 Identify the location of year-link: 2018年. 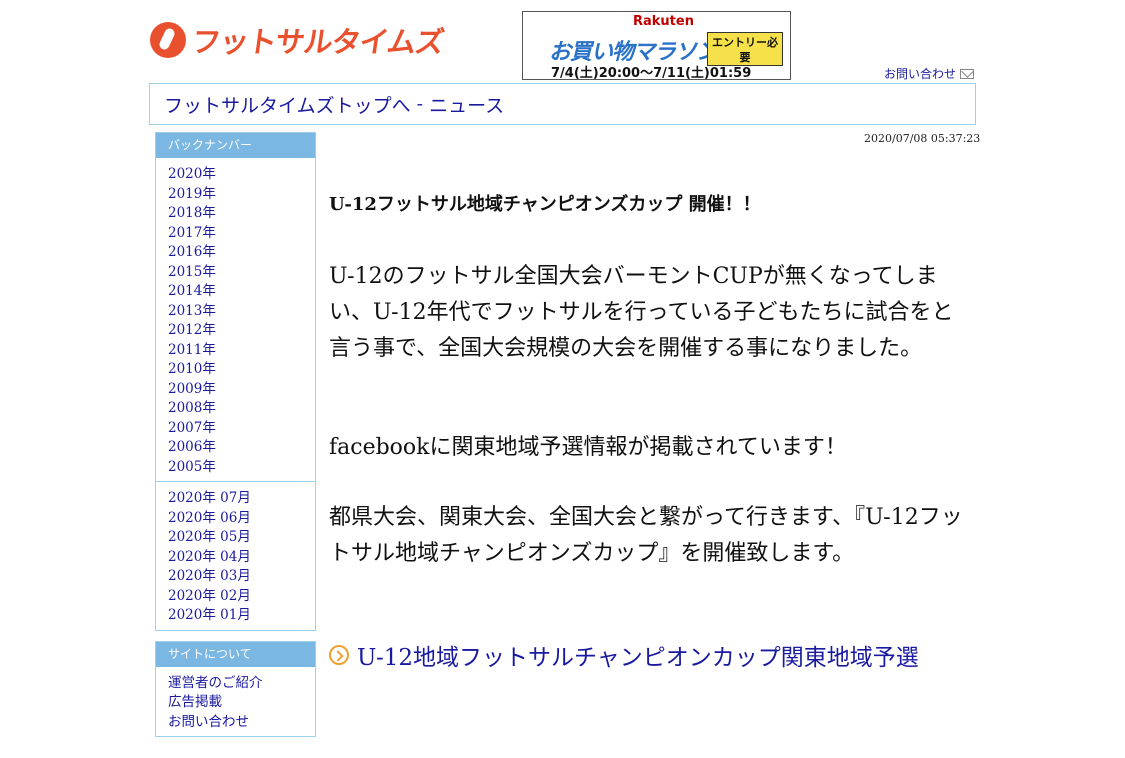
(241, 214).